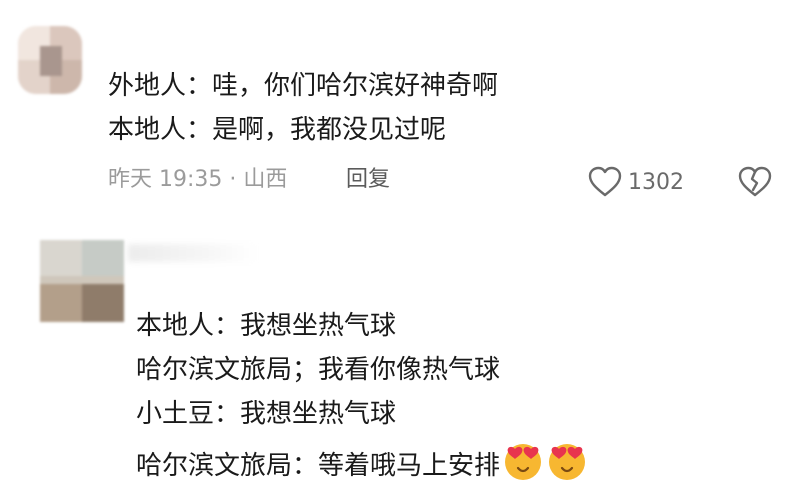 Image resolution: width=800 pixels, height=498 pixels. What do you see at coordinates (193, 253) in the screenshot?
I see `nickname-blurred` at bounding box center [193, 253].